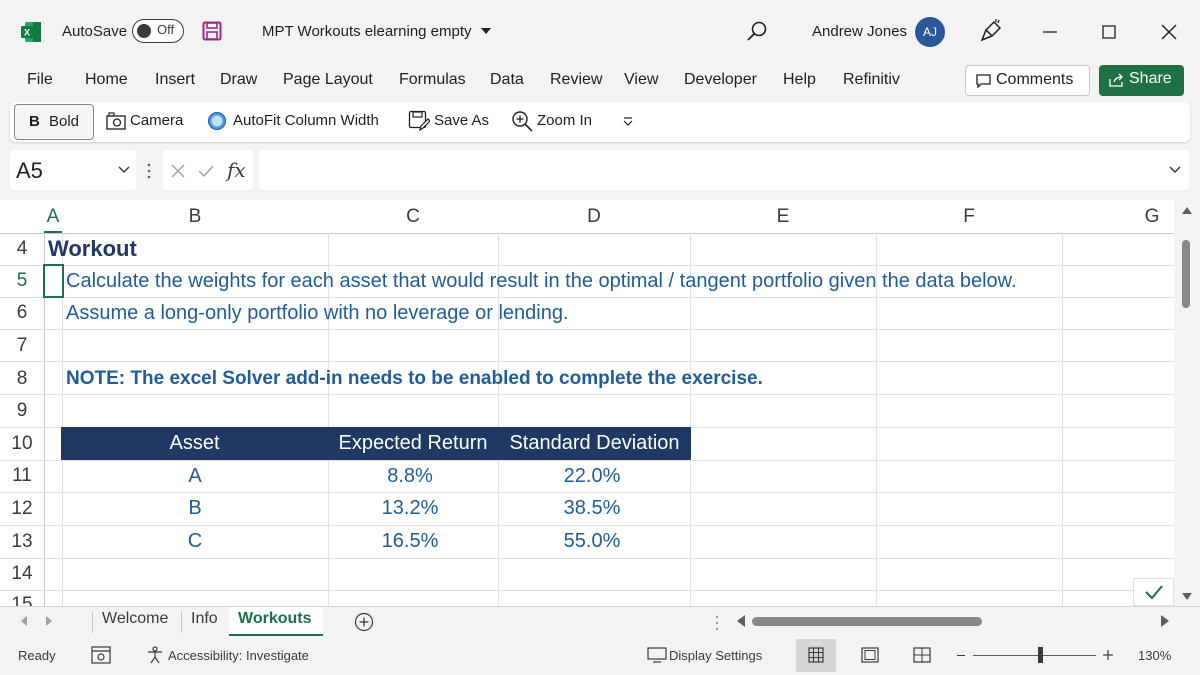 The image size is (1200, 675). What do you see at coordinates (432, 80) in the screenshot?
I see `tab-formulas: Formulas` at bounding box center [432, 80].